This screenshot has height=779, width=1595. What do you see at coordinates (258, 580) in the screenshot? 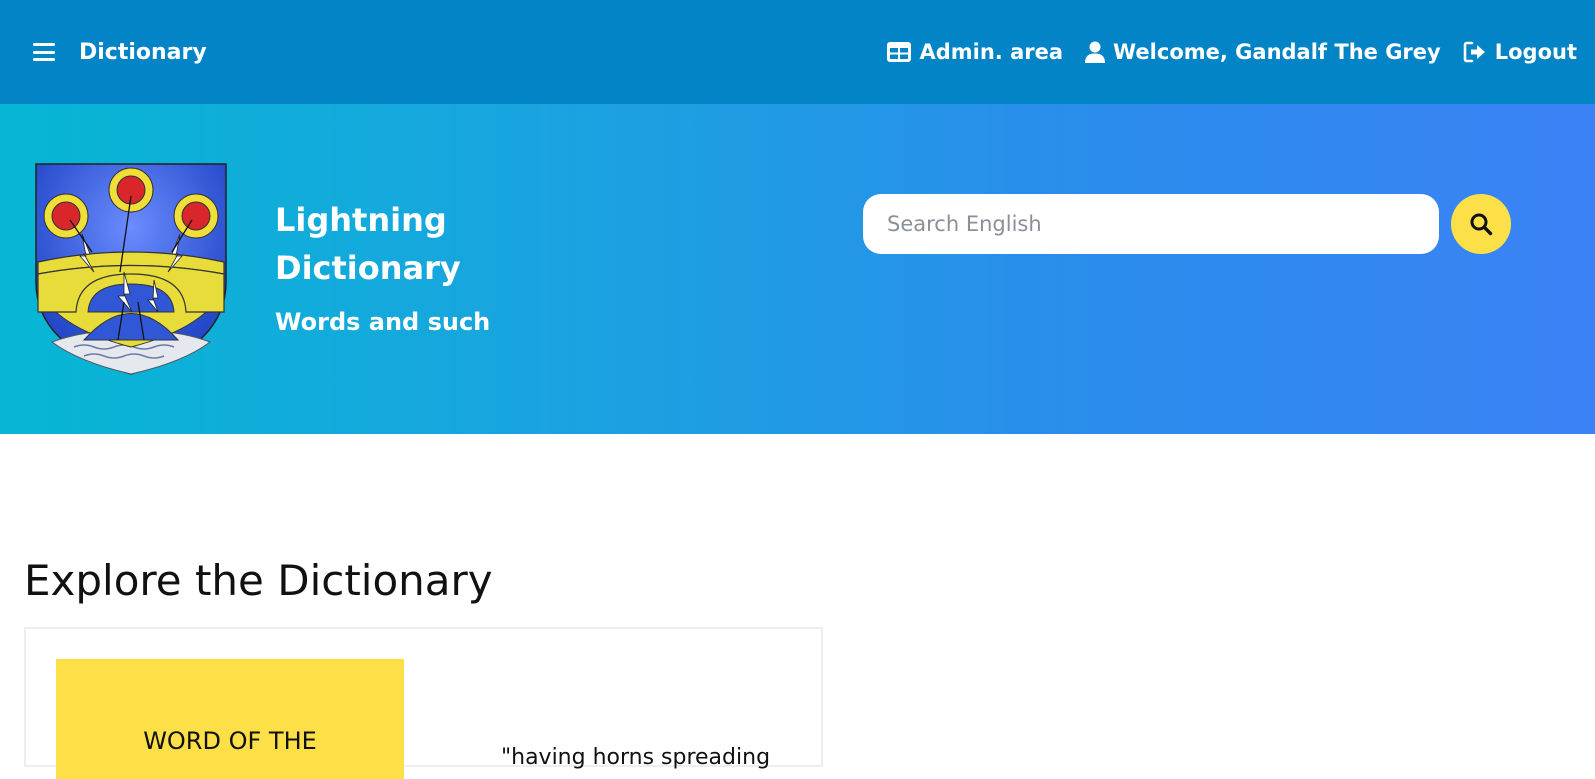
I see `section-title: Explore the Dictionary` at bounding box center [258, 580].